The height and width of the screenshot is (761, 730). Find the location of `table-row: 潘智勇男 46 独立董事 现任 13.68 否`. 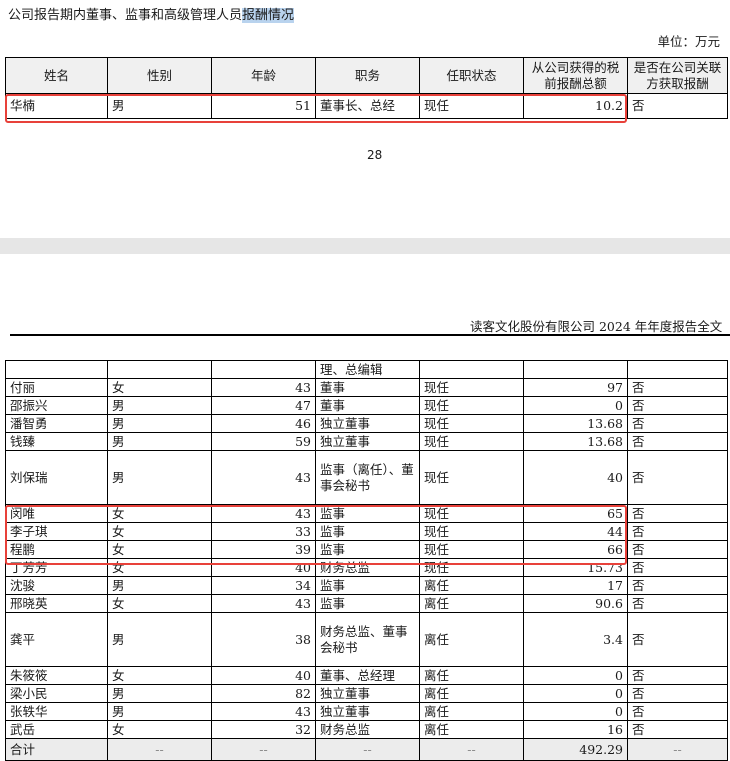

table-row: 潘智勇男 46 独立董事 现任 13.68 否 is located at coordinates (366, 423).